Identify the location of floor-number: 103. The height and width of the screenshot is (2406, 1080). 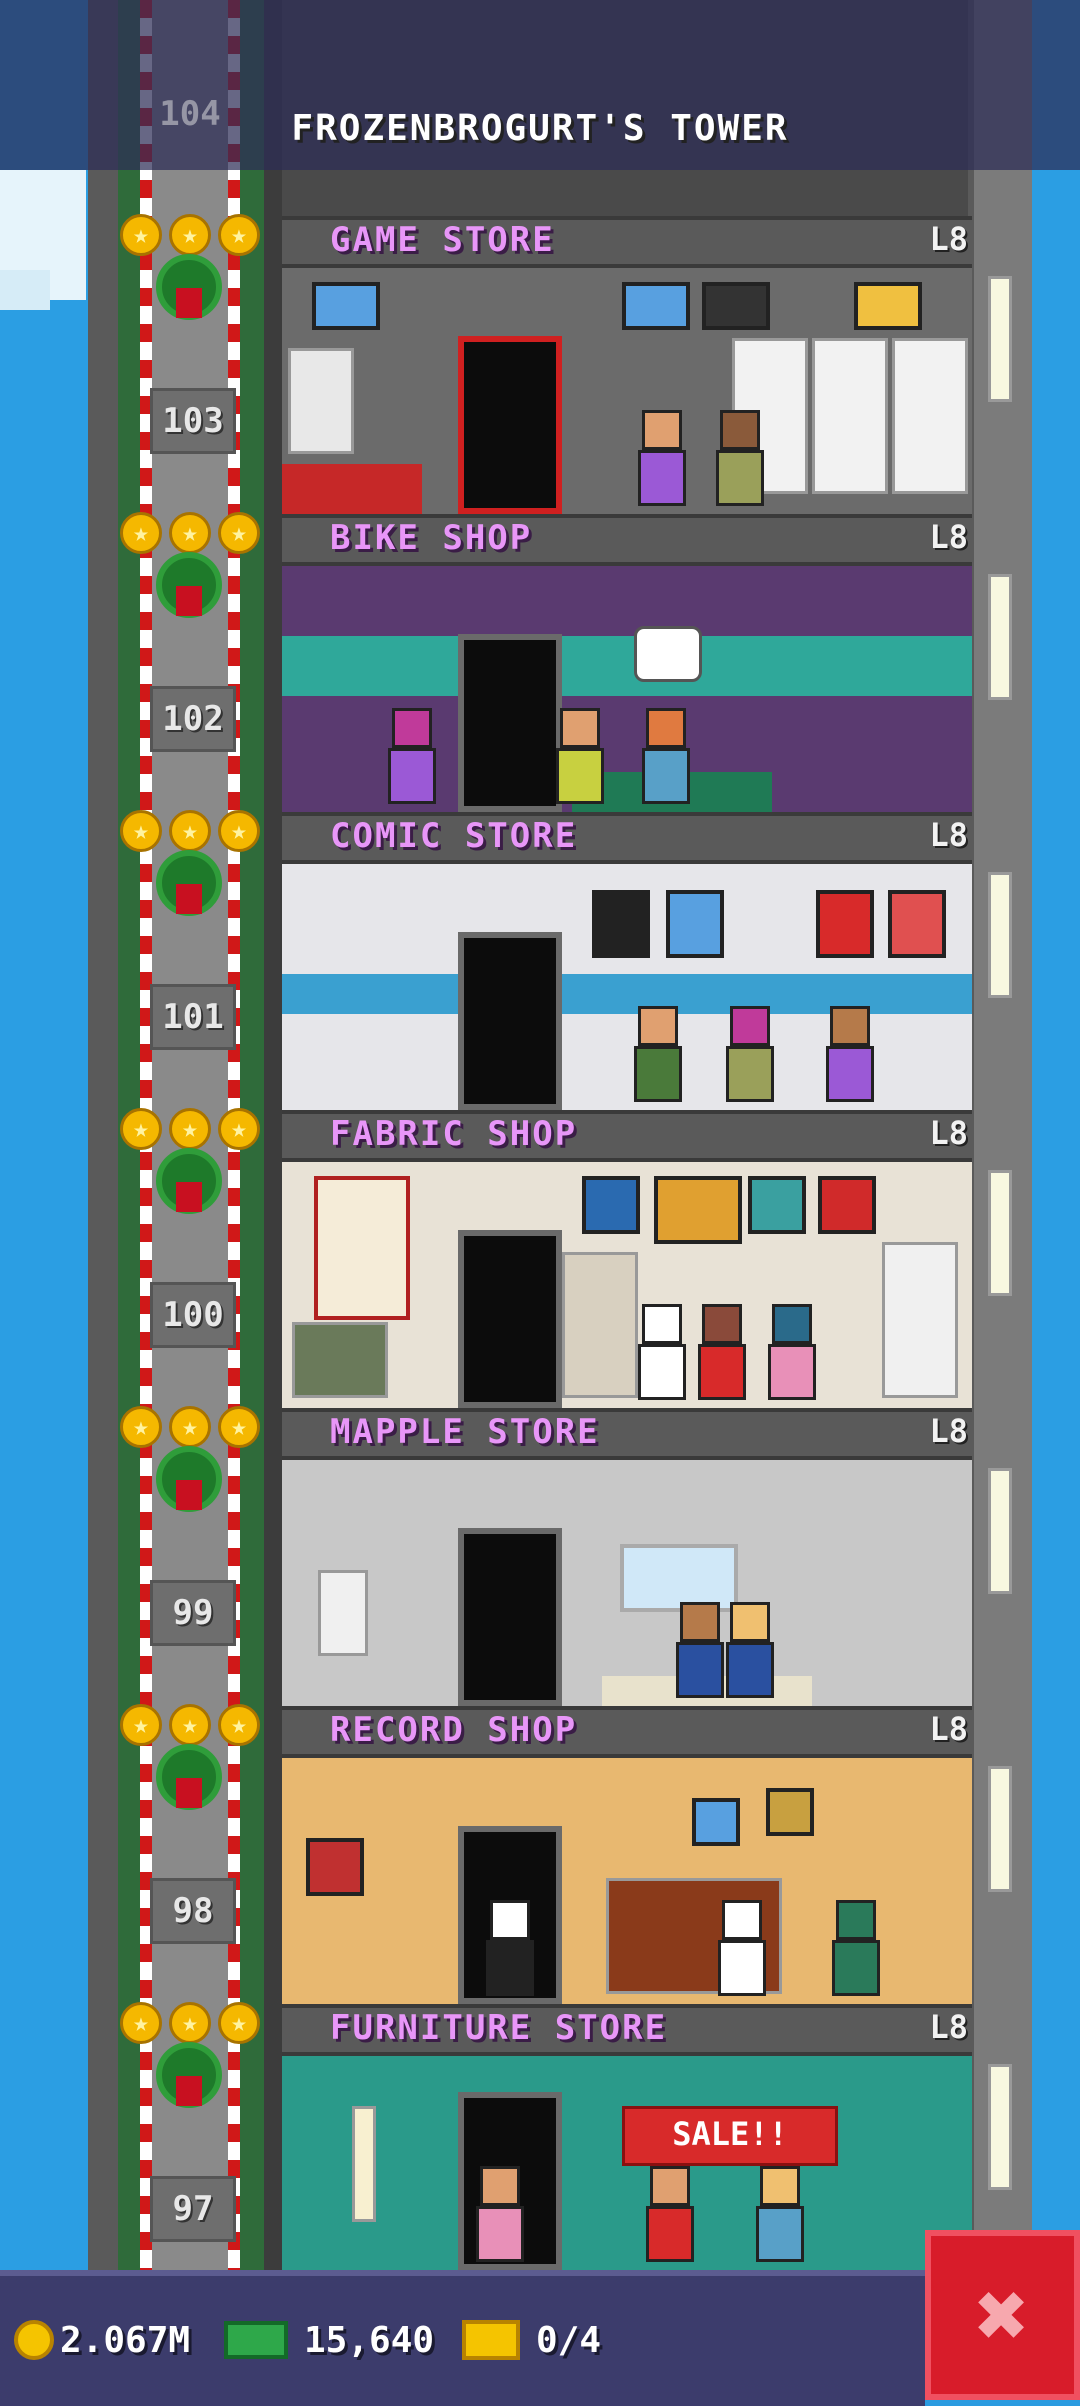
(193, 421).